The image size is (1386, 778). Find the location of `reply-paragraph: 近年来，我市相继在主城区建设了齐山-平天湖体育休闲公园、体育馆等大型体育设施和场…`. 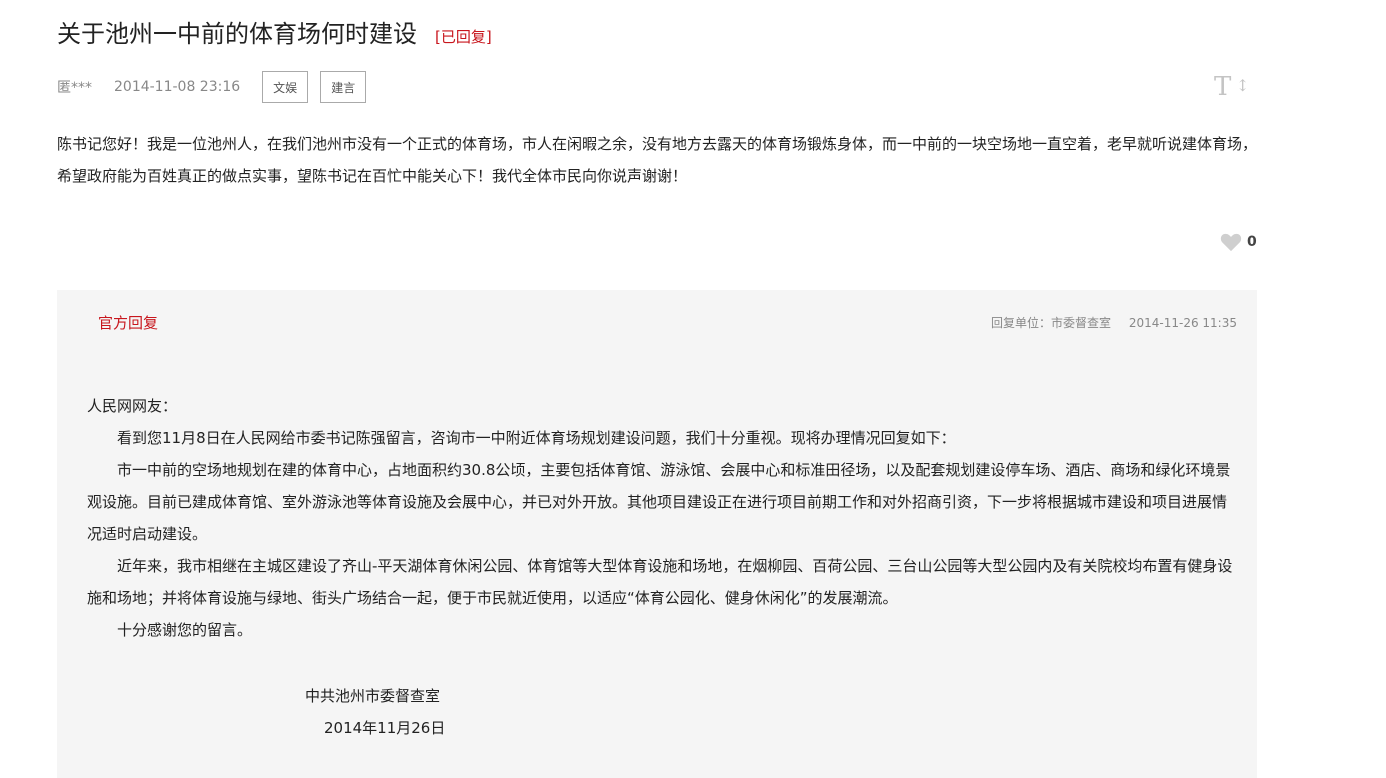

reply-paragraph: 近年来，我市相继在主城区建设了齐山-平天湖体育休闲公园、体育馆等大型体育设施和场… is located at coordinates (660, 582).